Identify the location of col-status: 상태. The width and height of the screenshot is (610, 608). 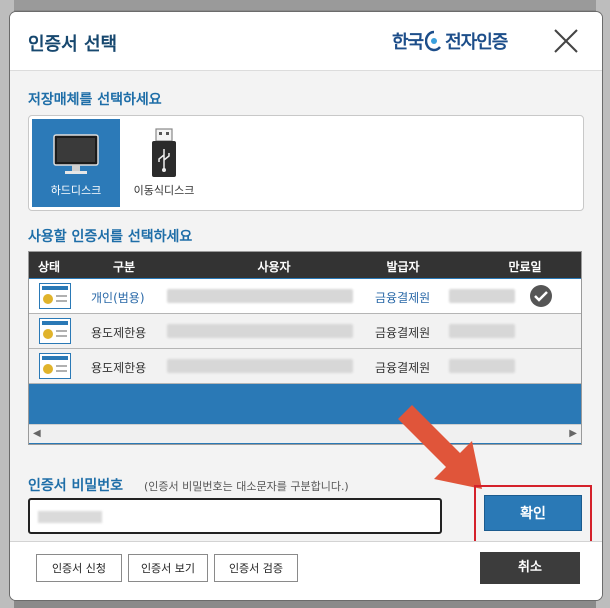
(49, 267).